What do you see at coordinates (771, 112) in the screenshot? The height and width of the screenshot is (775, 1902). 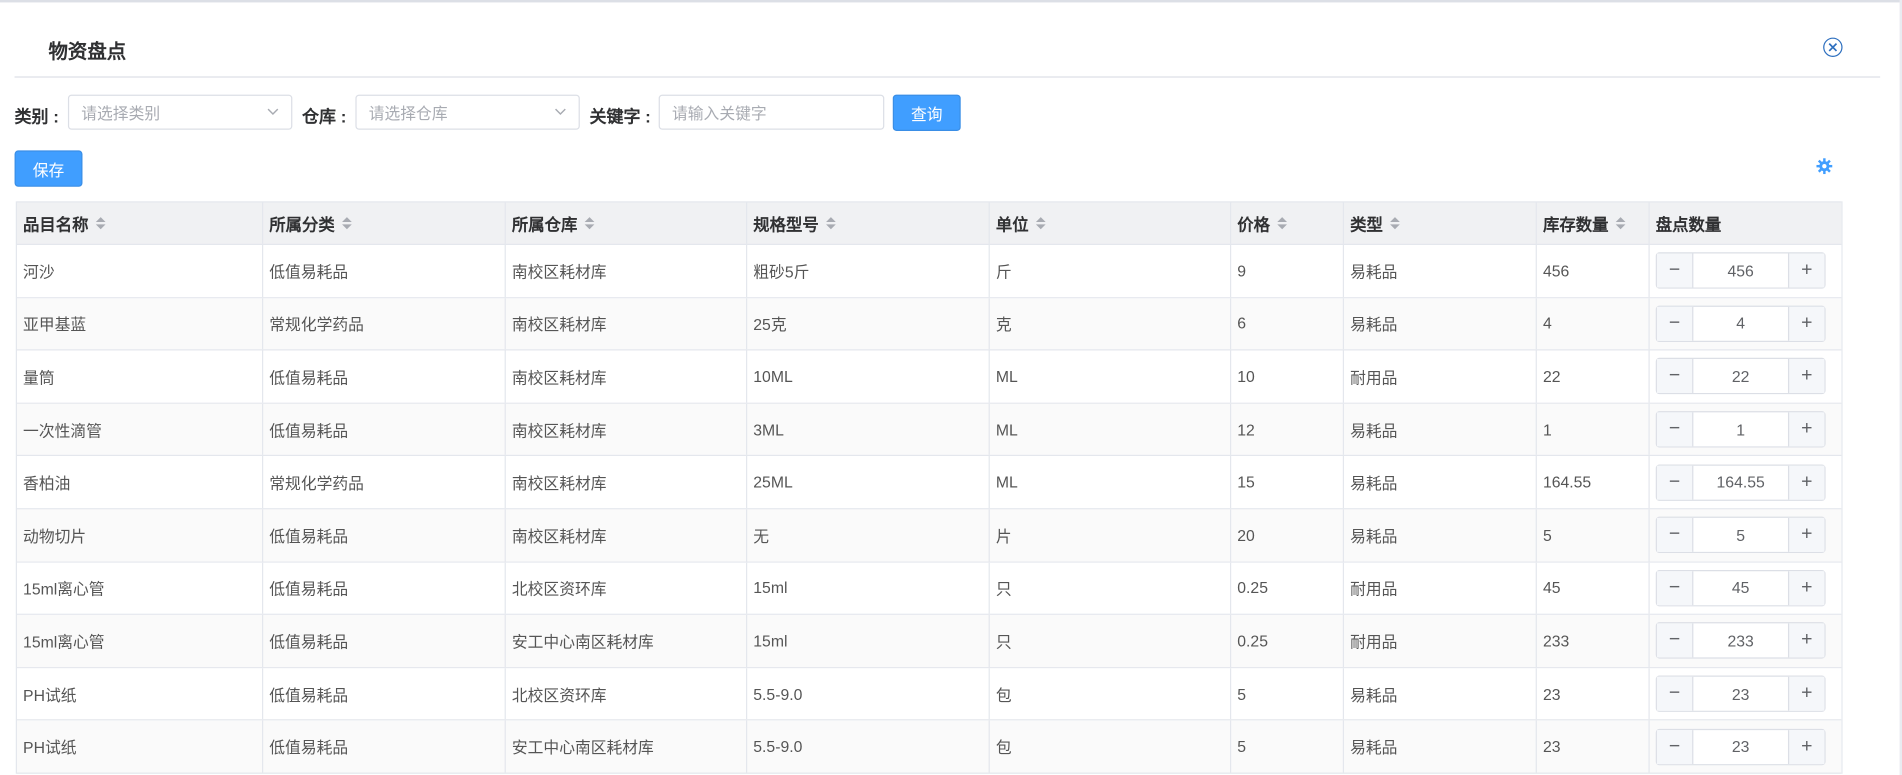 I see `keyword-input: 请输入关键字` at bounding box center [771, 112].